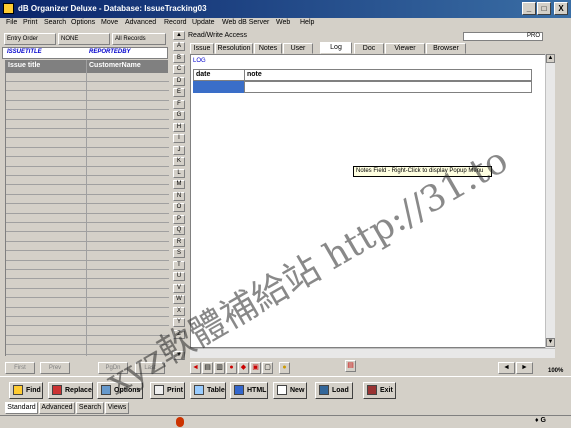  What do you see at coordinates (283, 22) in the screenshot?
I see `menu-web: Web` at bounding box center [283, 22].